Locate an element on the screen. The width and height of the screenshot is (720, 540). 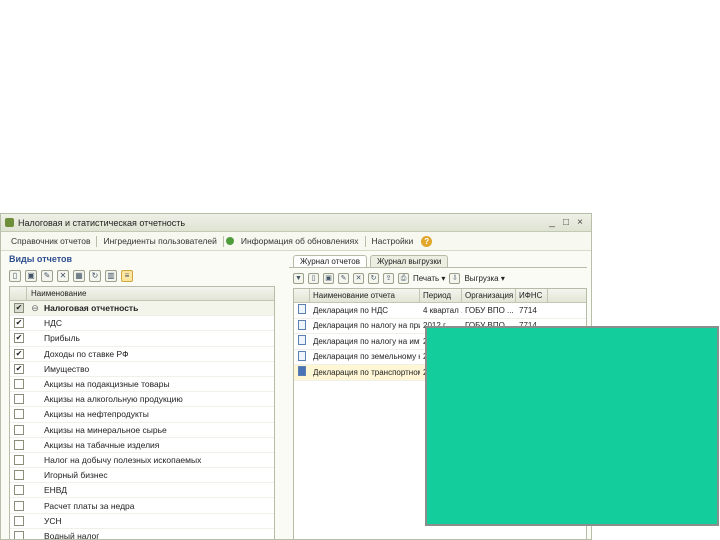
column-header-name: Наименование is located at coordinates (56, 293).